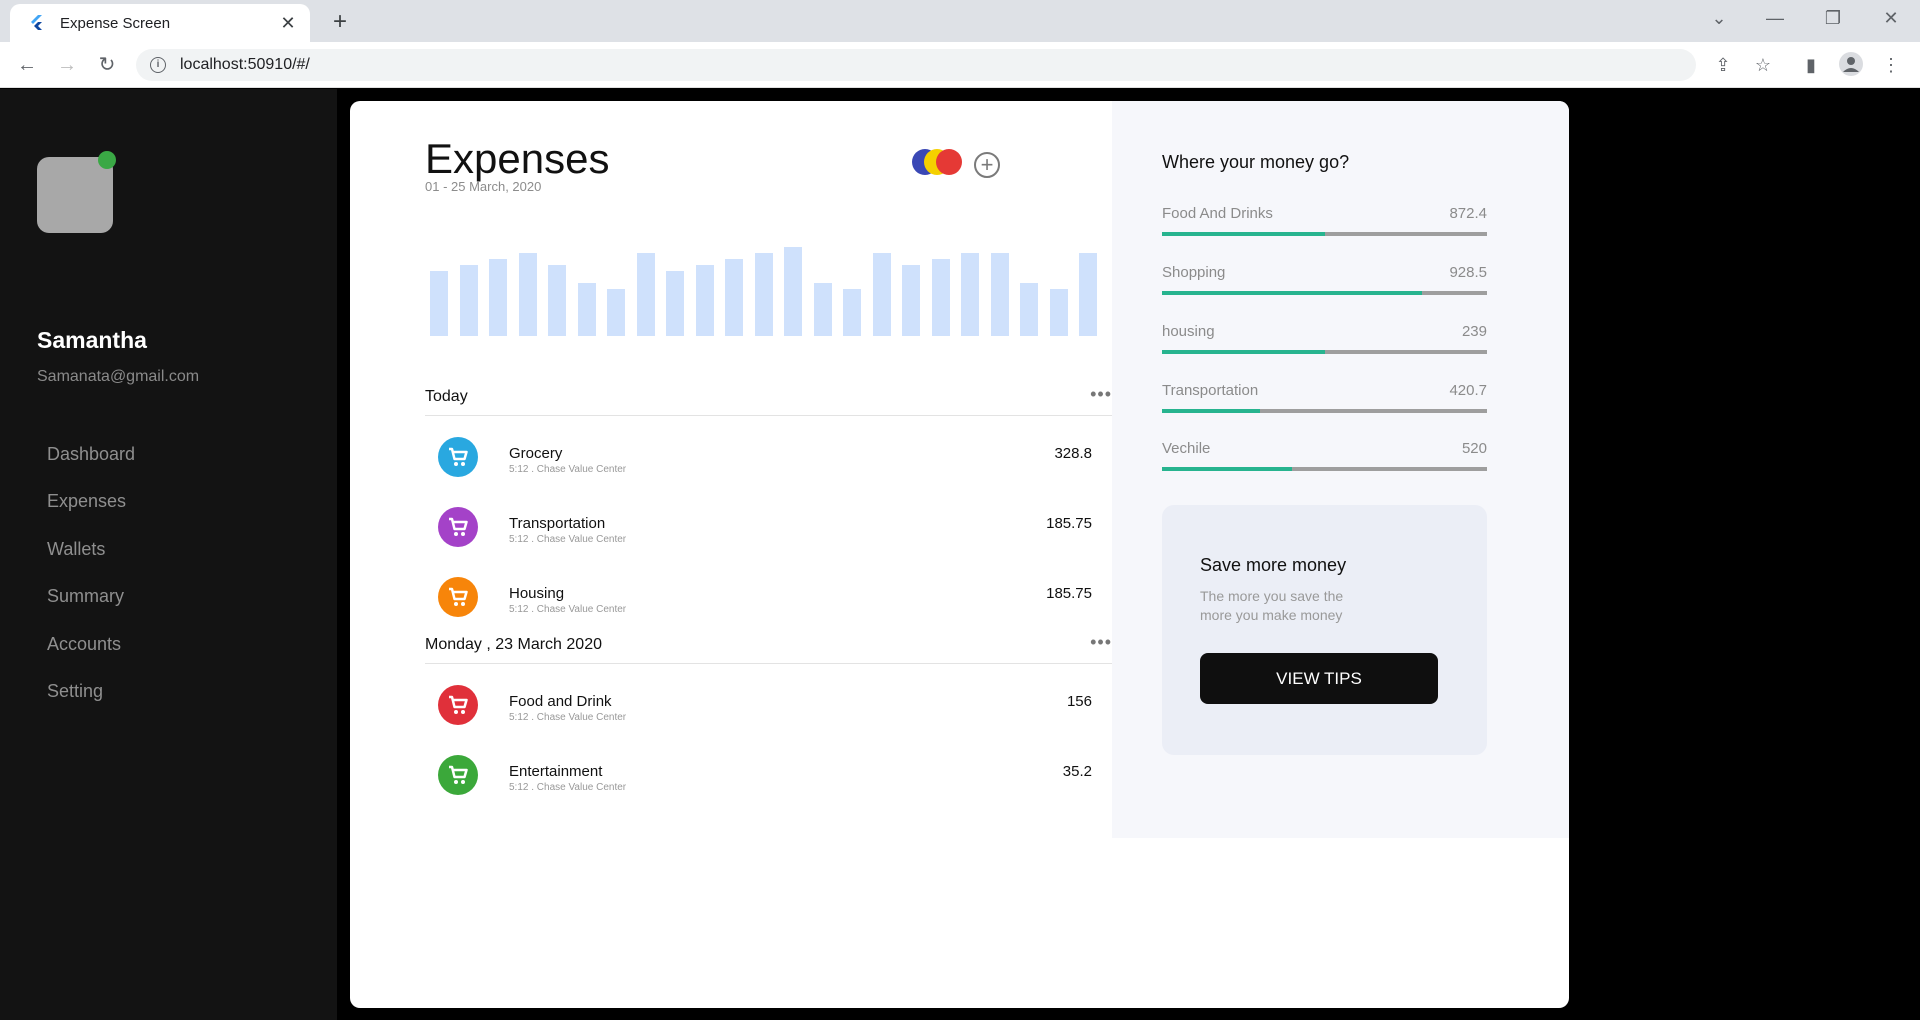  Describe the element at coordinates (1073, 453) in the screenshot. I see `transaction-amount: 328.8` at that location.